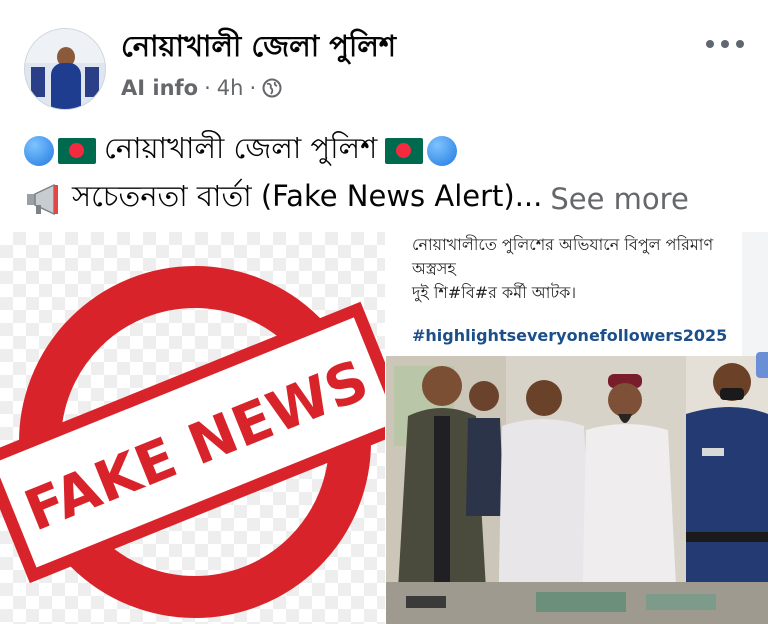 Image resolution: width=768 pixels, height=624 pixels. I want to click on page-name: নোয়াখালী জেলা পুলিশ, so click(258, 48).